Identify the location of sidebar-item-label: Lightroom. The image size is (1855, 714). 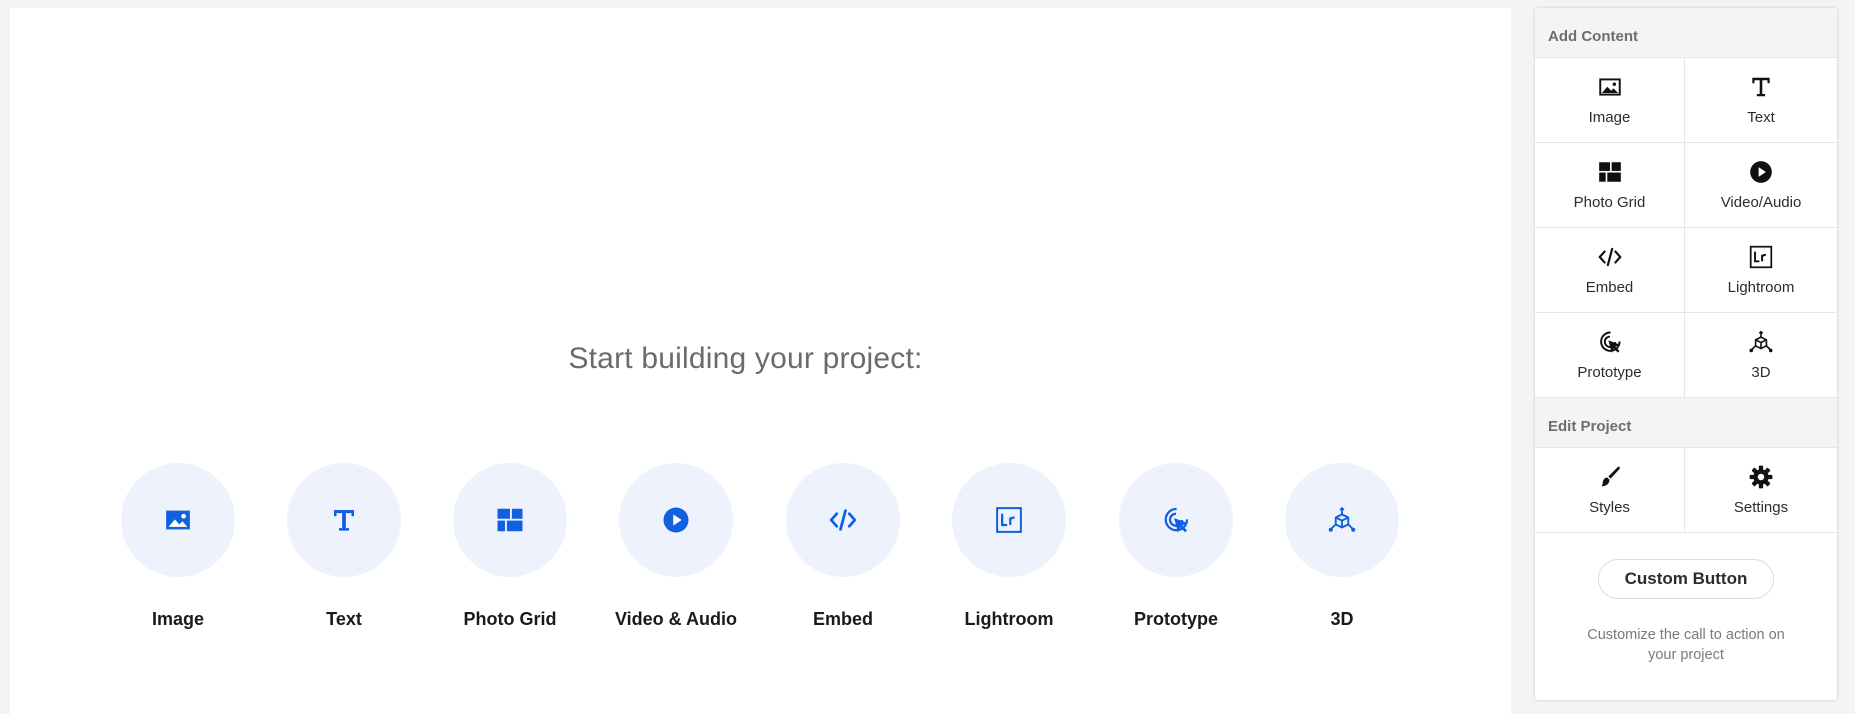
(1761, 287).